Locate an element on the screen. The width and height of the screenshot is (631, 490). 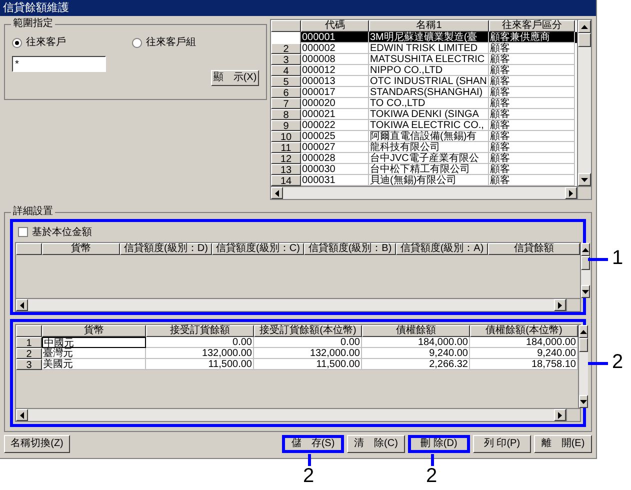
table-row: 000001 3M明尼蘇達礦業製造(臺 顧客兼供應商 is located at coordinates (424, 37).